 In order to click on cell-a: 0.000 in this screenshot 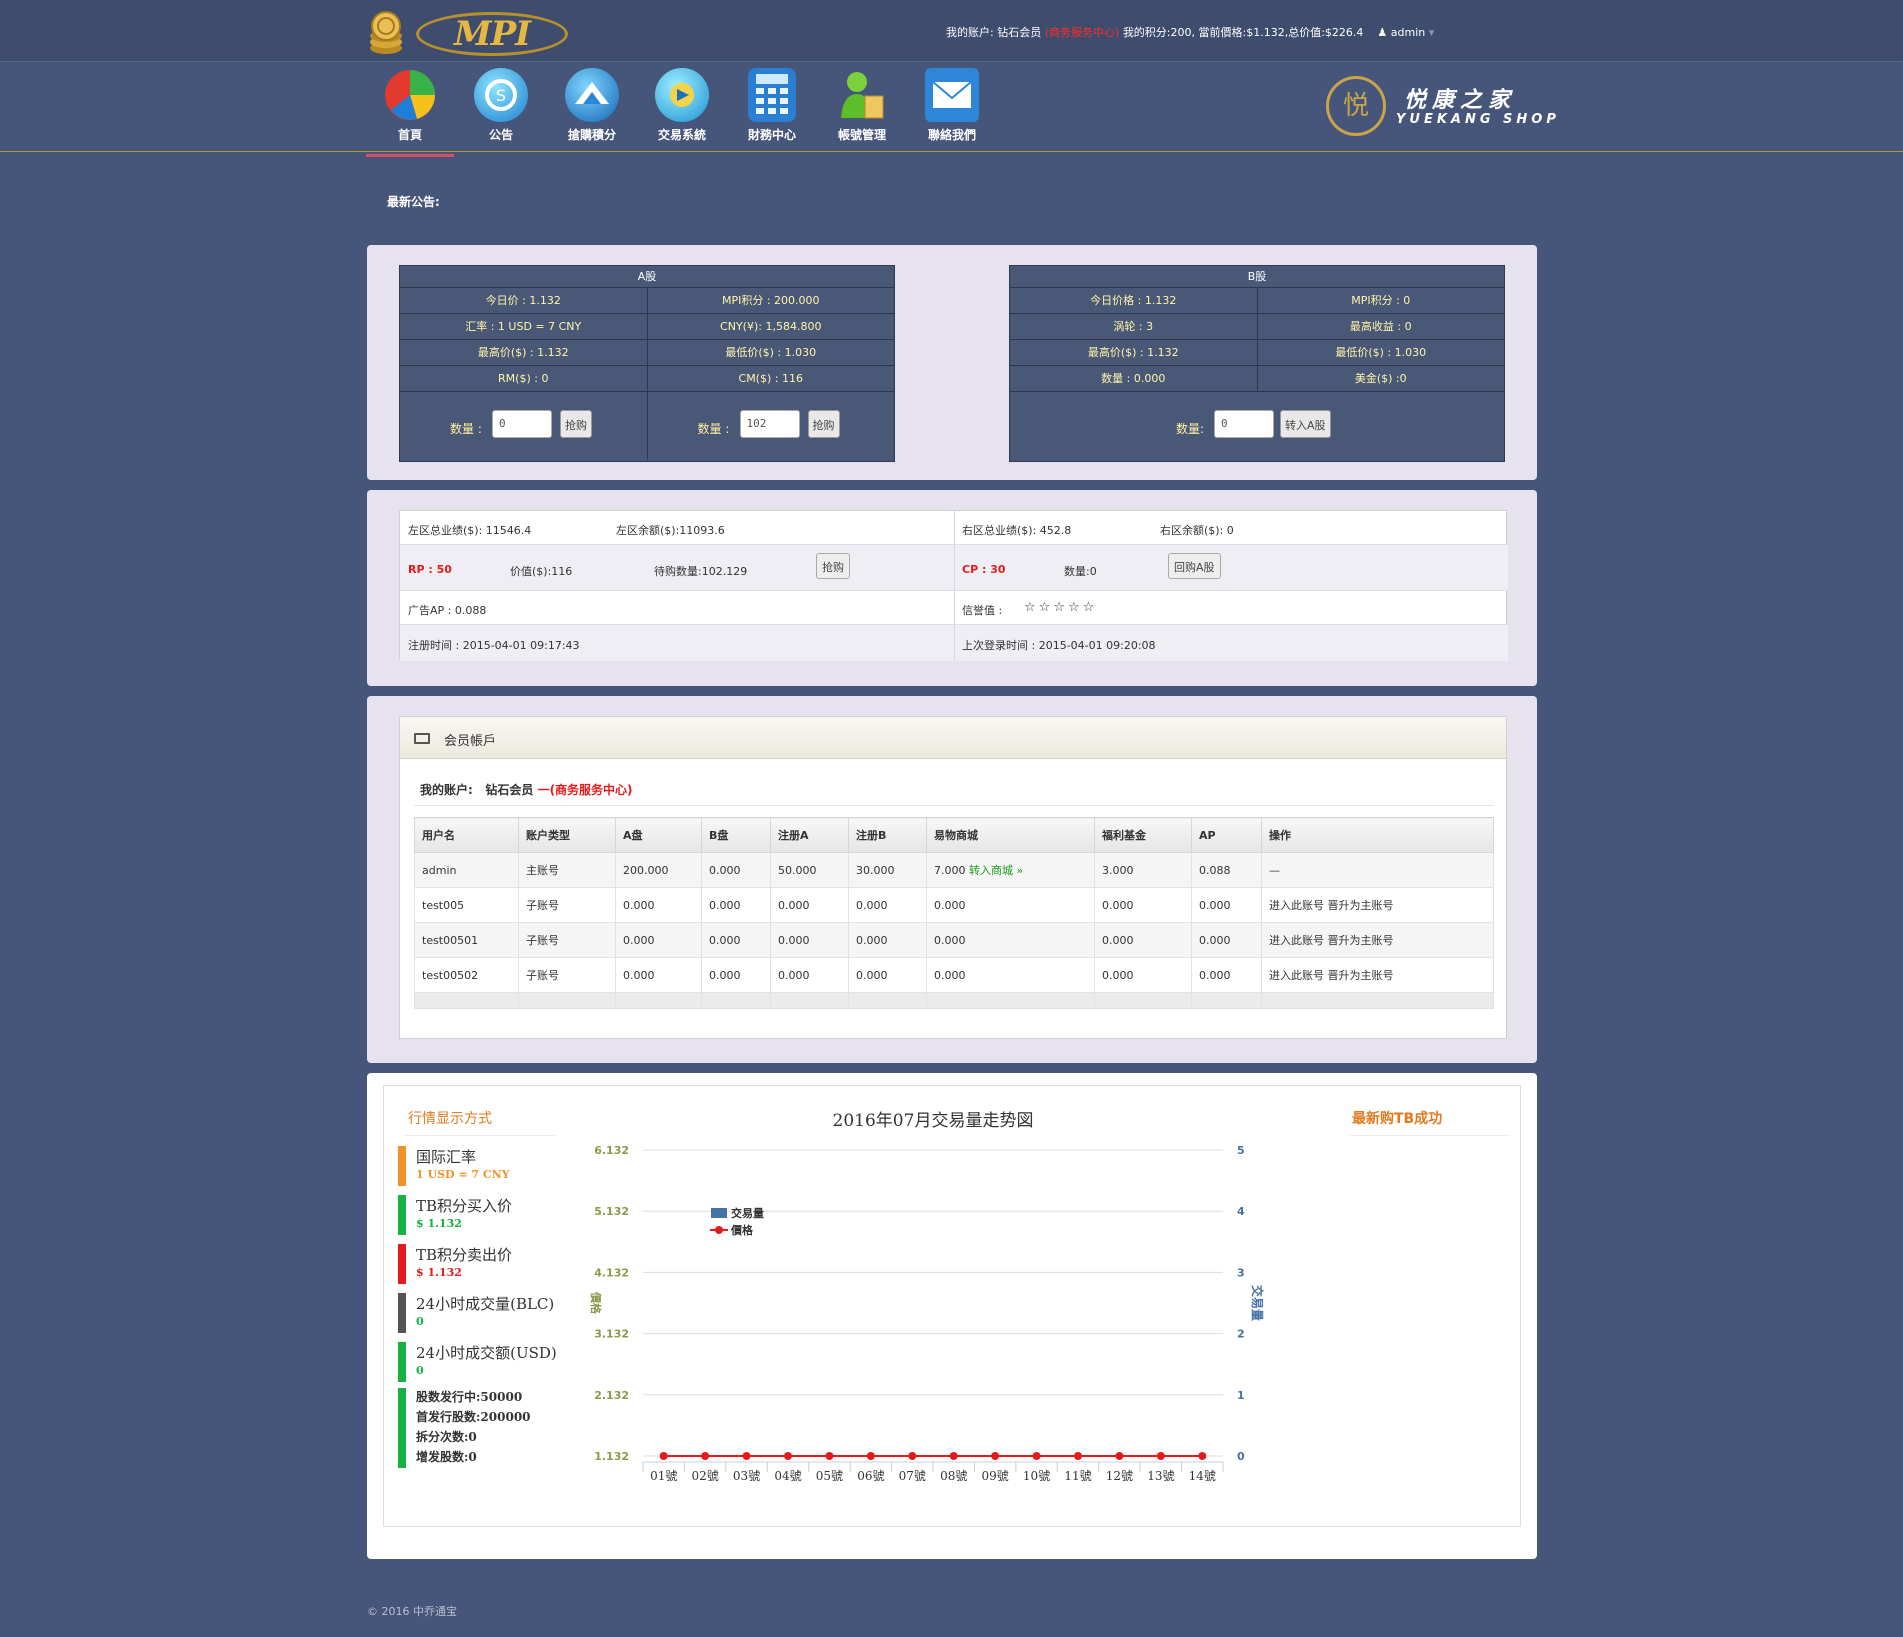, I will do `click(658, 940)`.